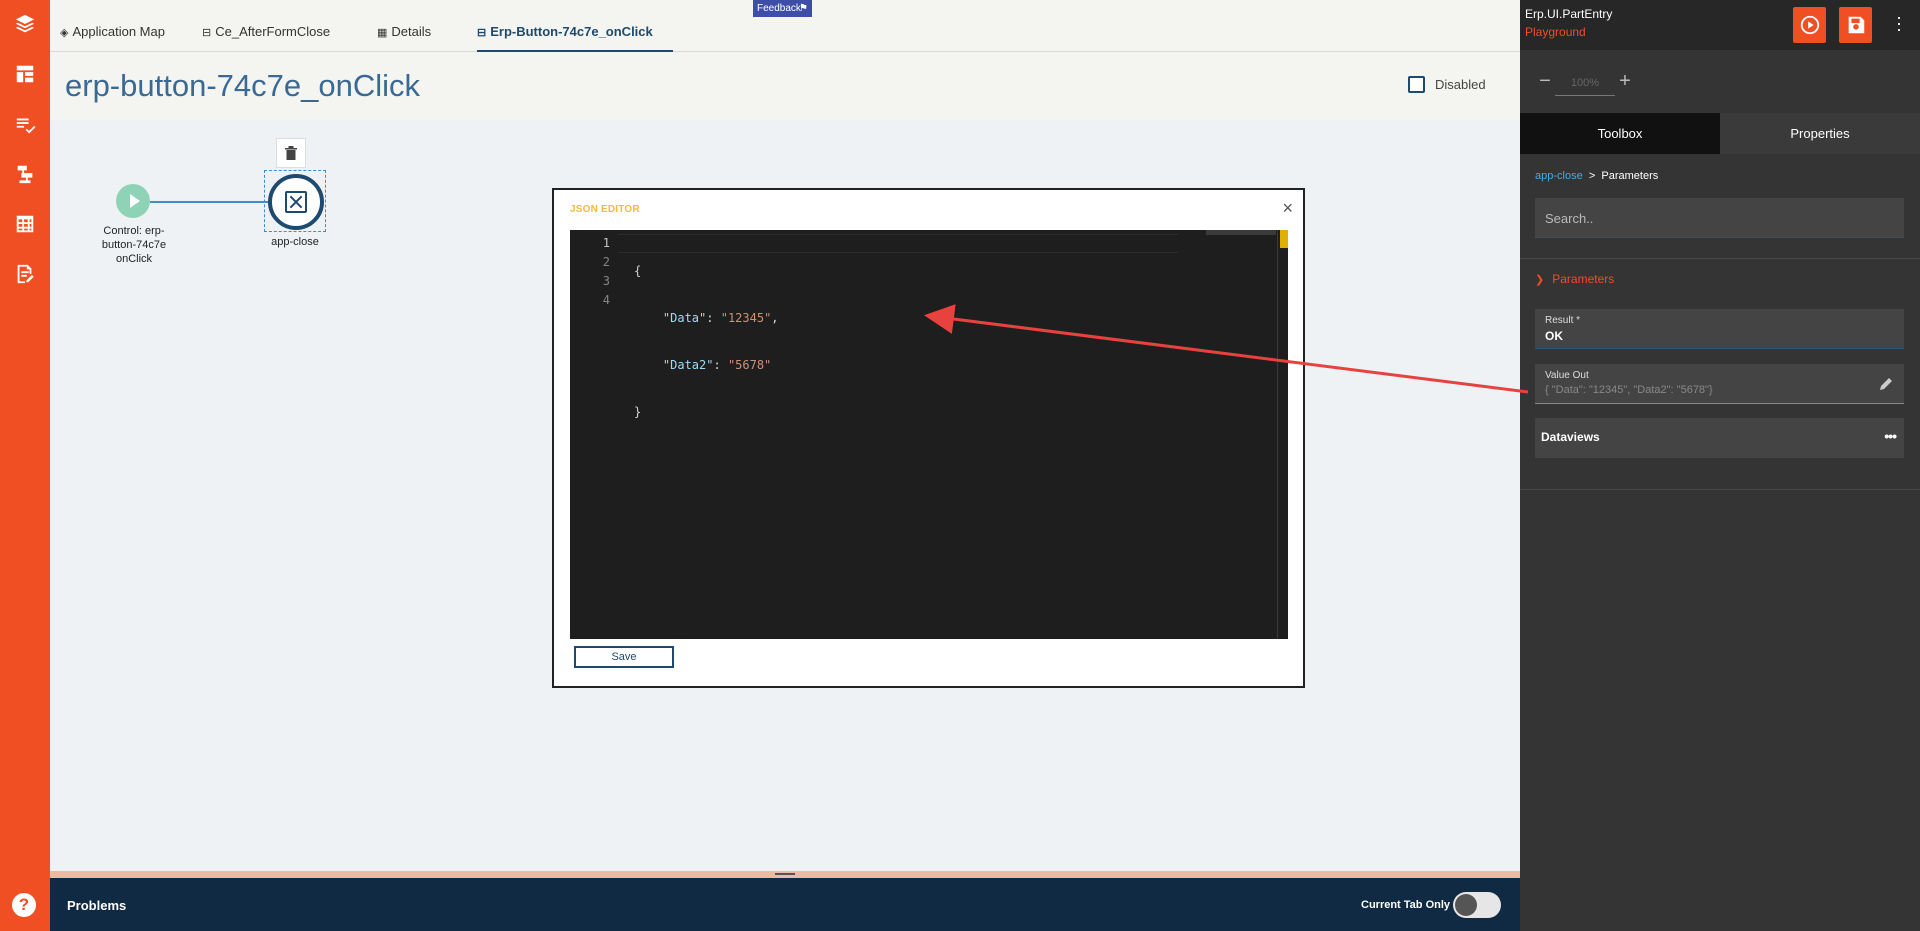 Image resolution: width=1920 pixels, height=931 pixels. I want to click on result-label: Result *, so click(1563, 320).